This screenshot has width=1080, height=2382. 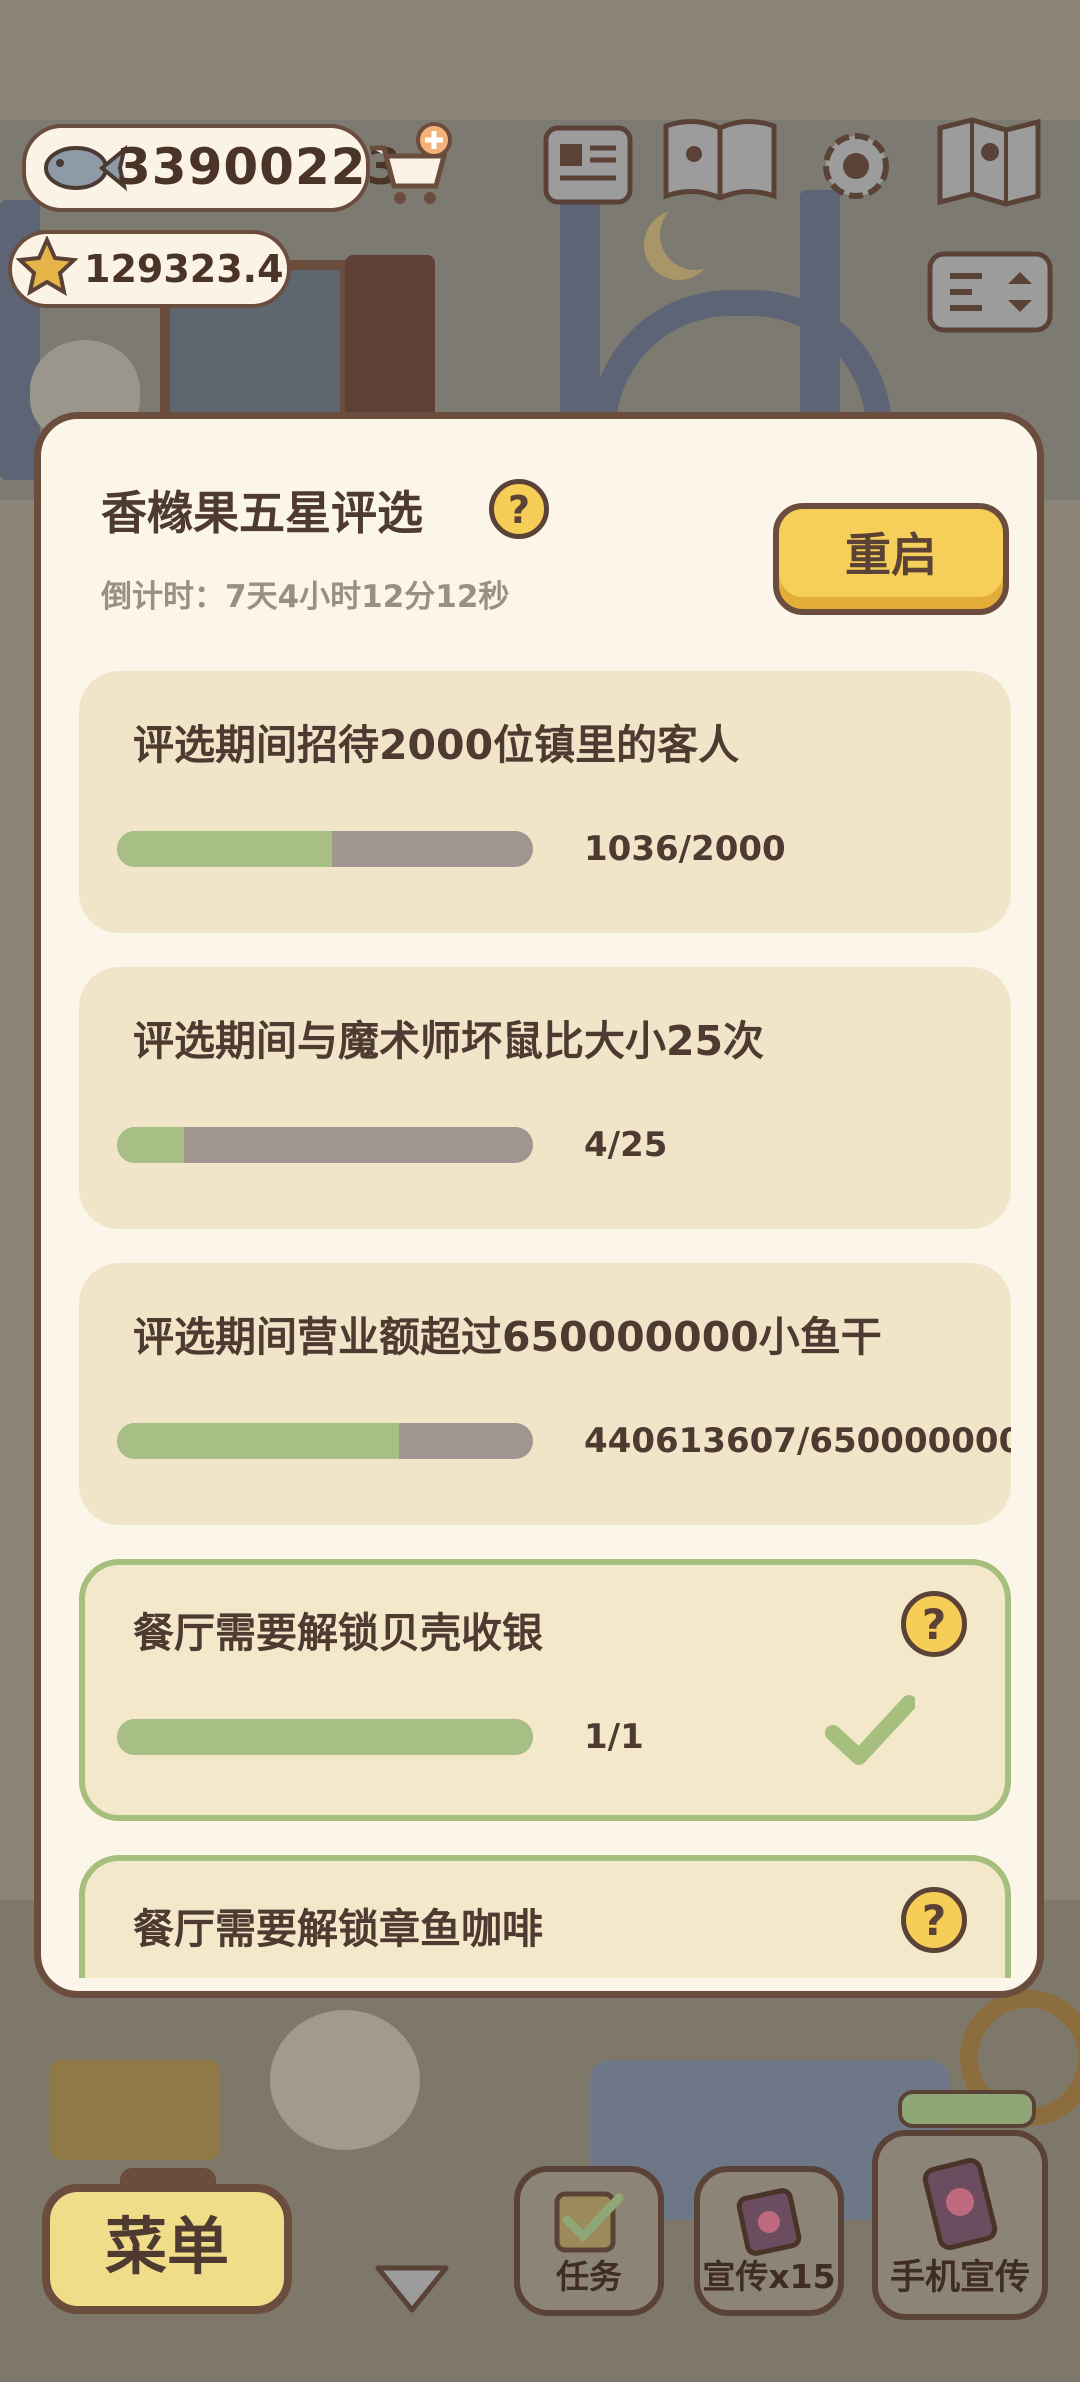 What do you see at coordinates (589, 2222) in the screenshot?
I see `checklist-icon` at bounding box center [589, 2222].